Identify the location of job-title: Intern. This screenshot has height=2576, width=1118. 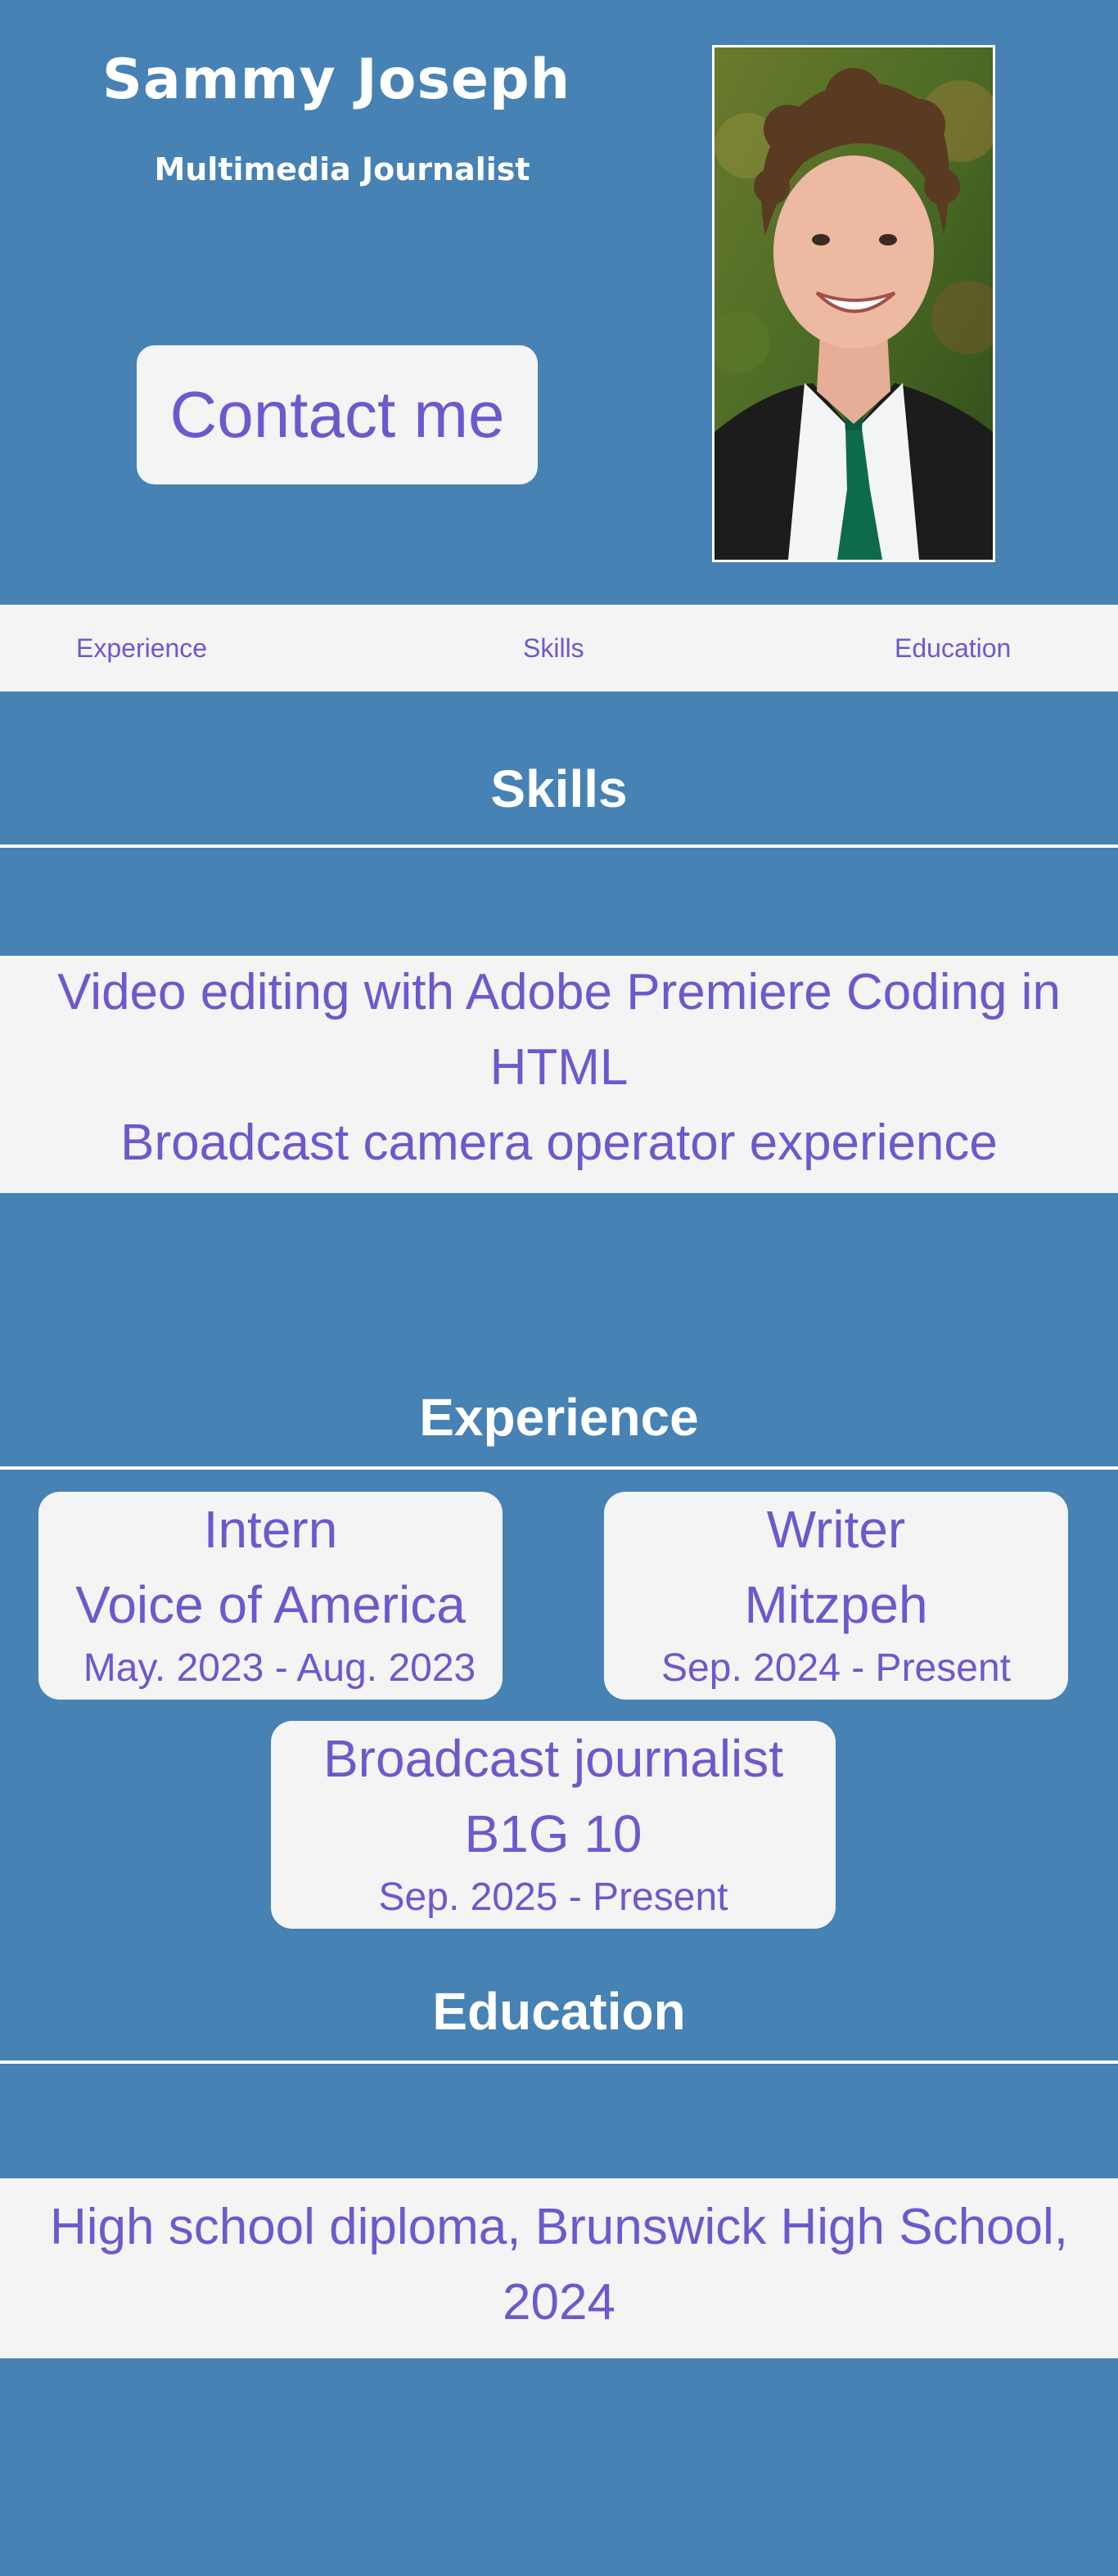
(270, 1529).